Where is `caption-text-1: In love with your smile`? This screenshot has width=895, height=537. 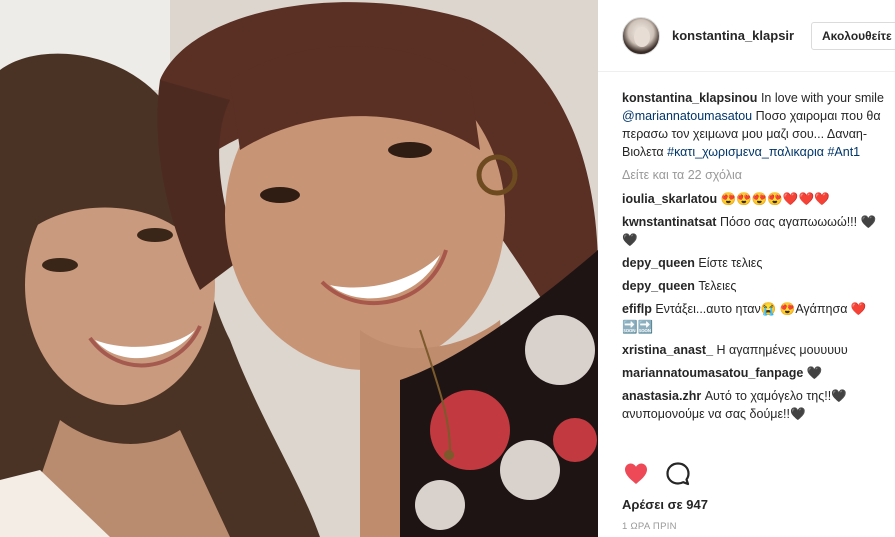
caption-text-1: In love with your smile is located at coordinates (822, 98).